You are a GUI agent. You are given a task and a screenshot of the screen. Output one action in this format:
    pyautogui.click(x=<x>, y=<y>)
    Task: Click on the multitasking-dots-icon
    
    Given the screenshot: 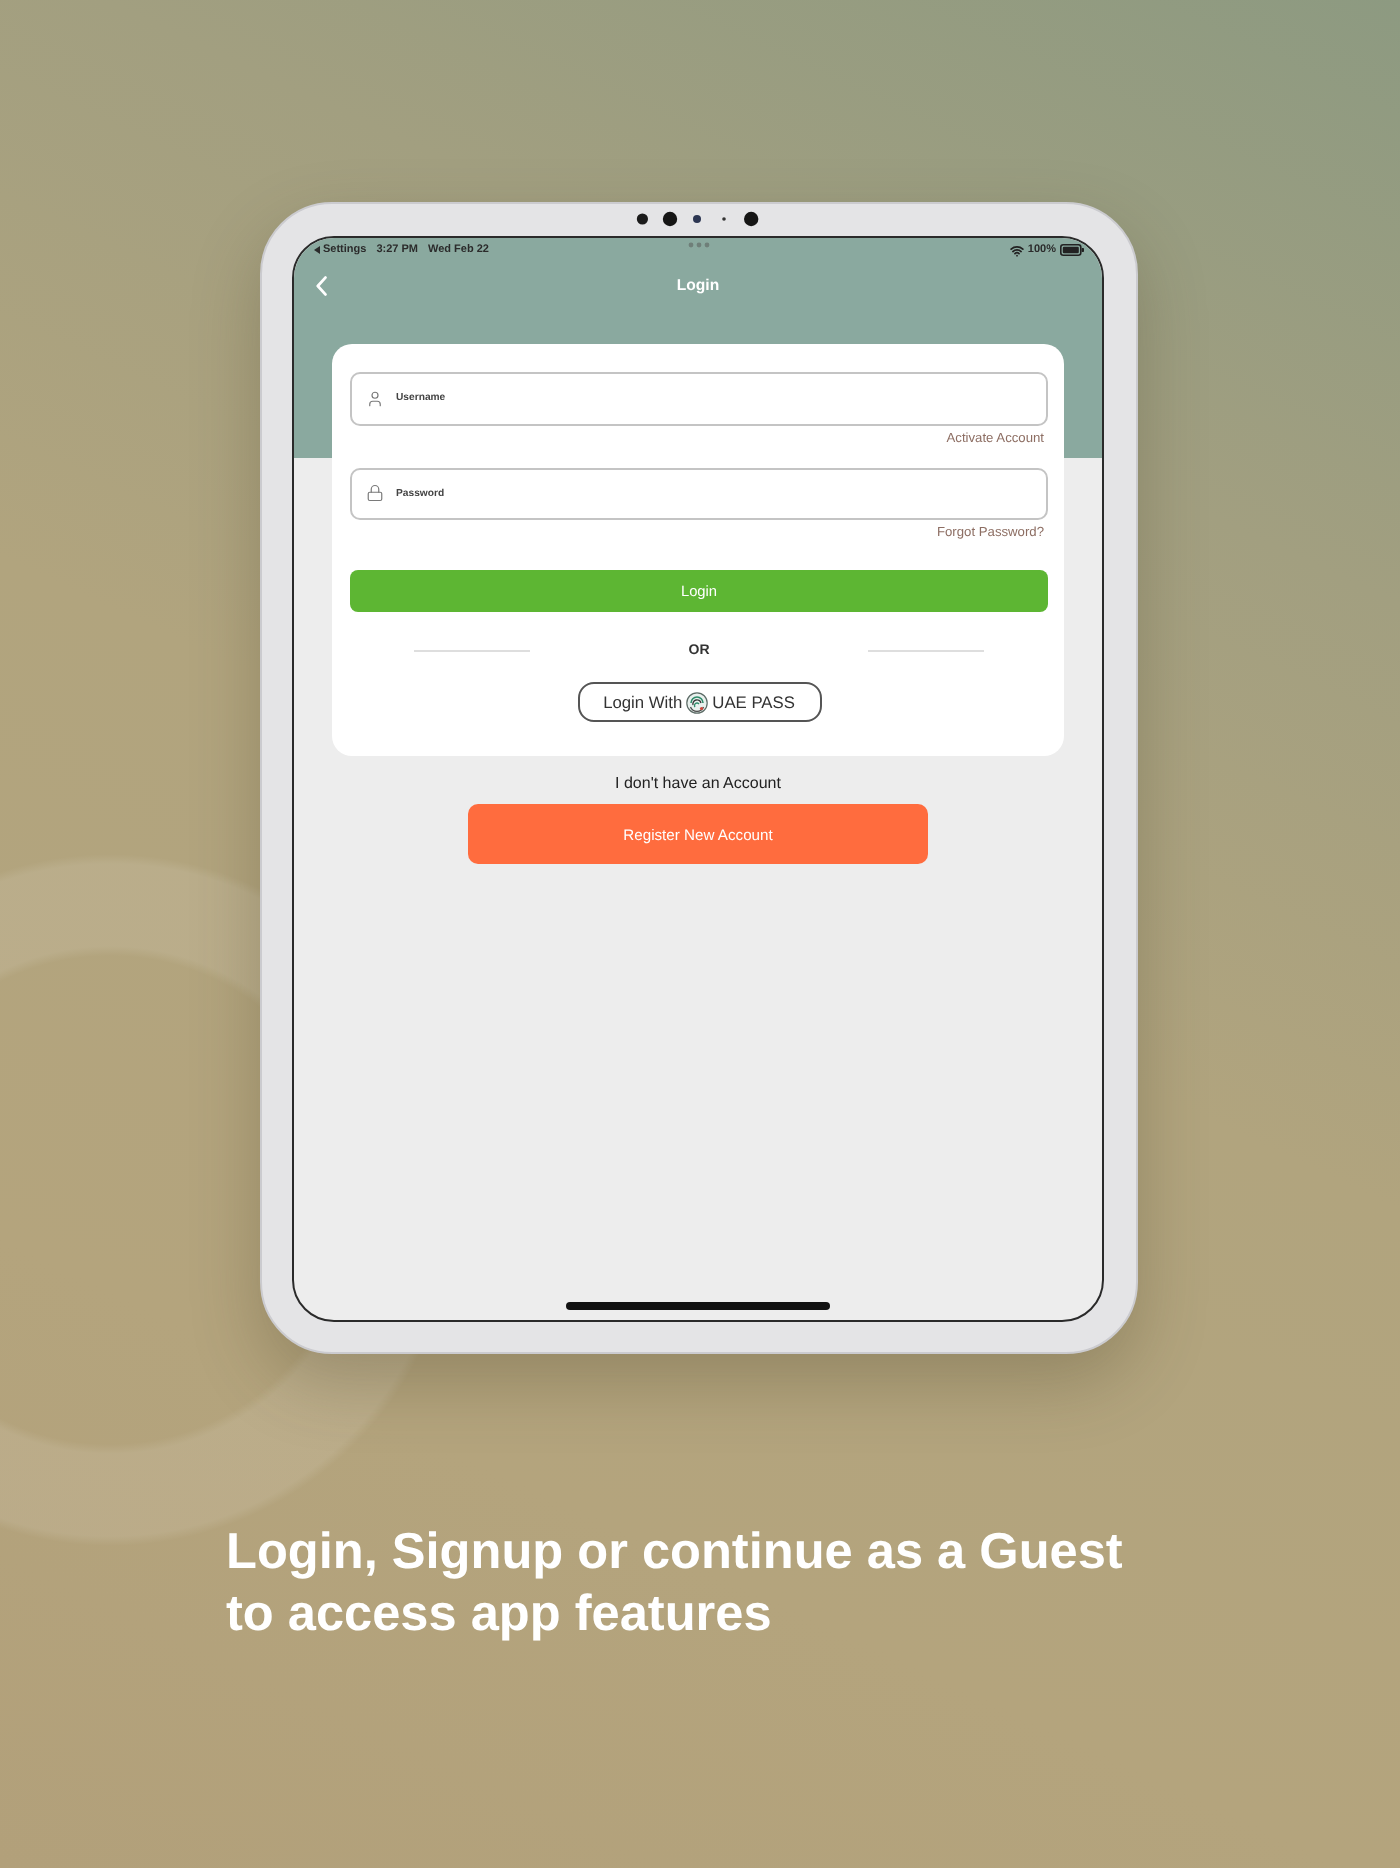 What is the action you would take?
    pyautogui.click(x=699, y=244)
    